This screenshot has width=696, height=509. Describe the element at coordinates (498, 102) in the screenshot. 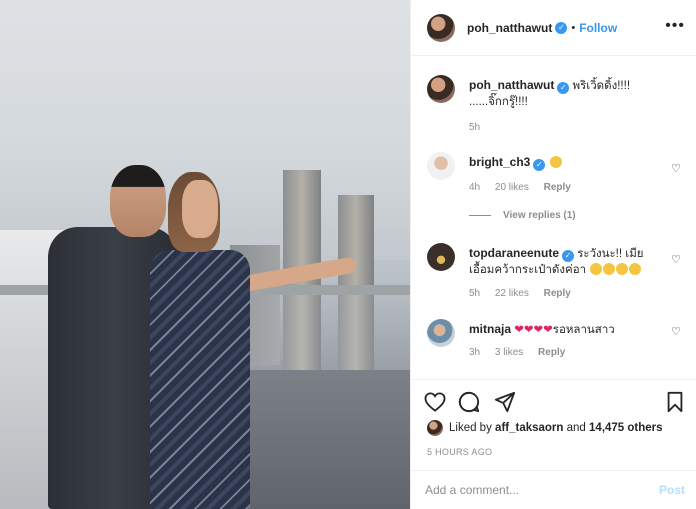

I see `caption-line2: ......จิ๊กกรู๊!!!!` at that location.